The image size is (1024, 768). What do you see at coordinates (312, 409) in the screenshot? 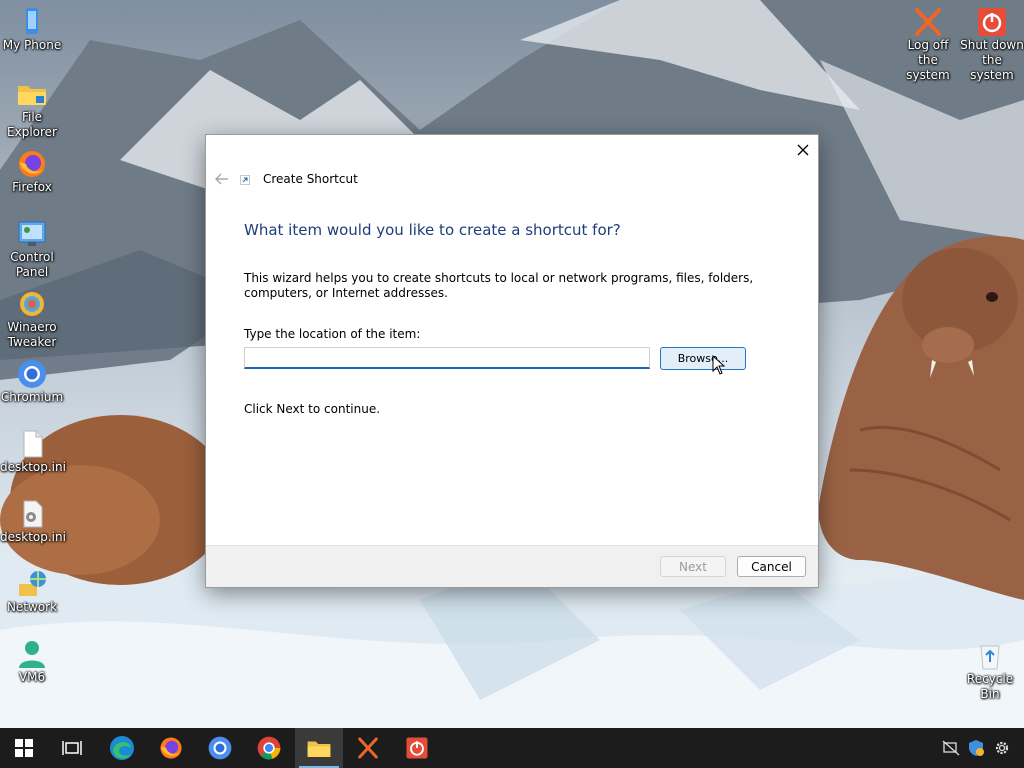
I see `continue-note: Click Next to continue.` at bounding box center [312, 409].